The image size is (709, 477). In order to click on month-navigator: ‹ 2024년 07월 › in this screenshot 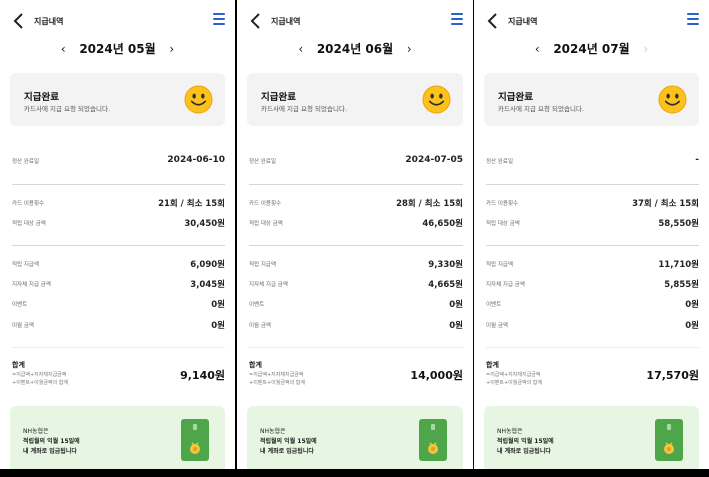, I will do `click(591, 47)`.